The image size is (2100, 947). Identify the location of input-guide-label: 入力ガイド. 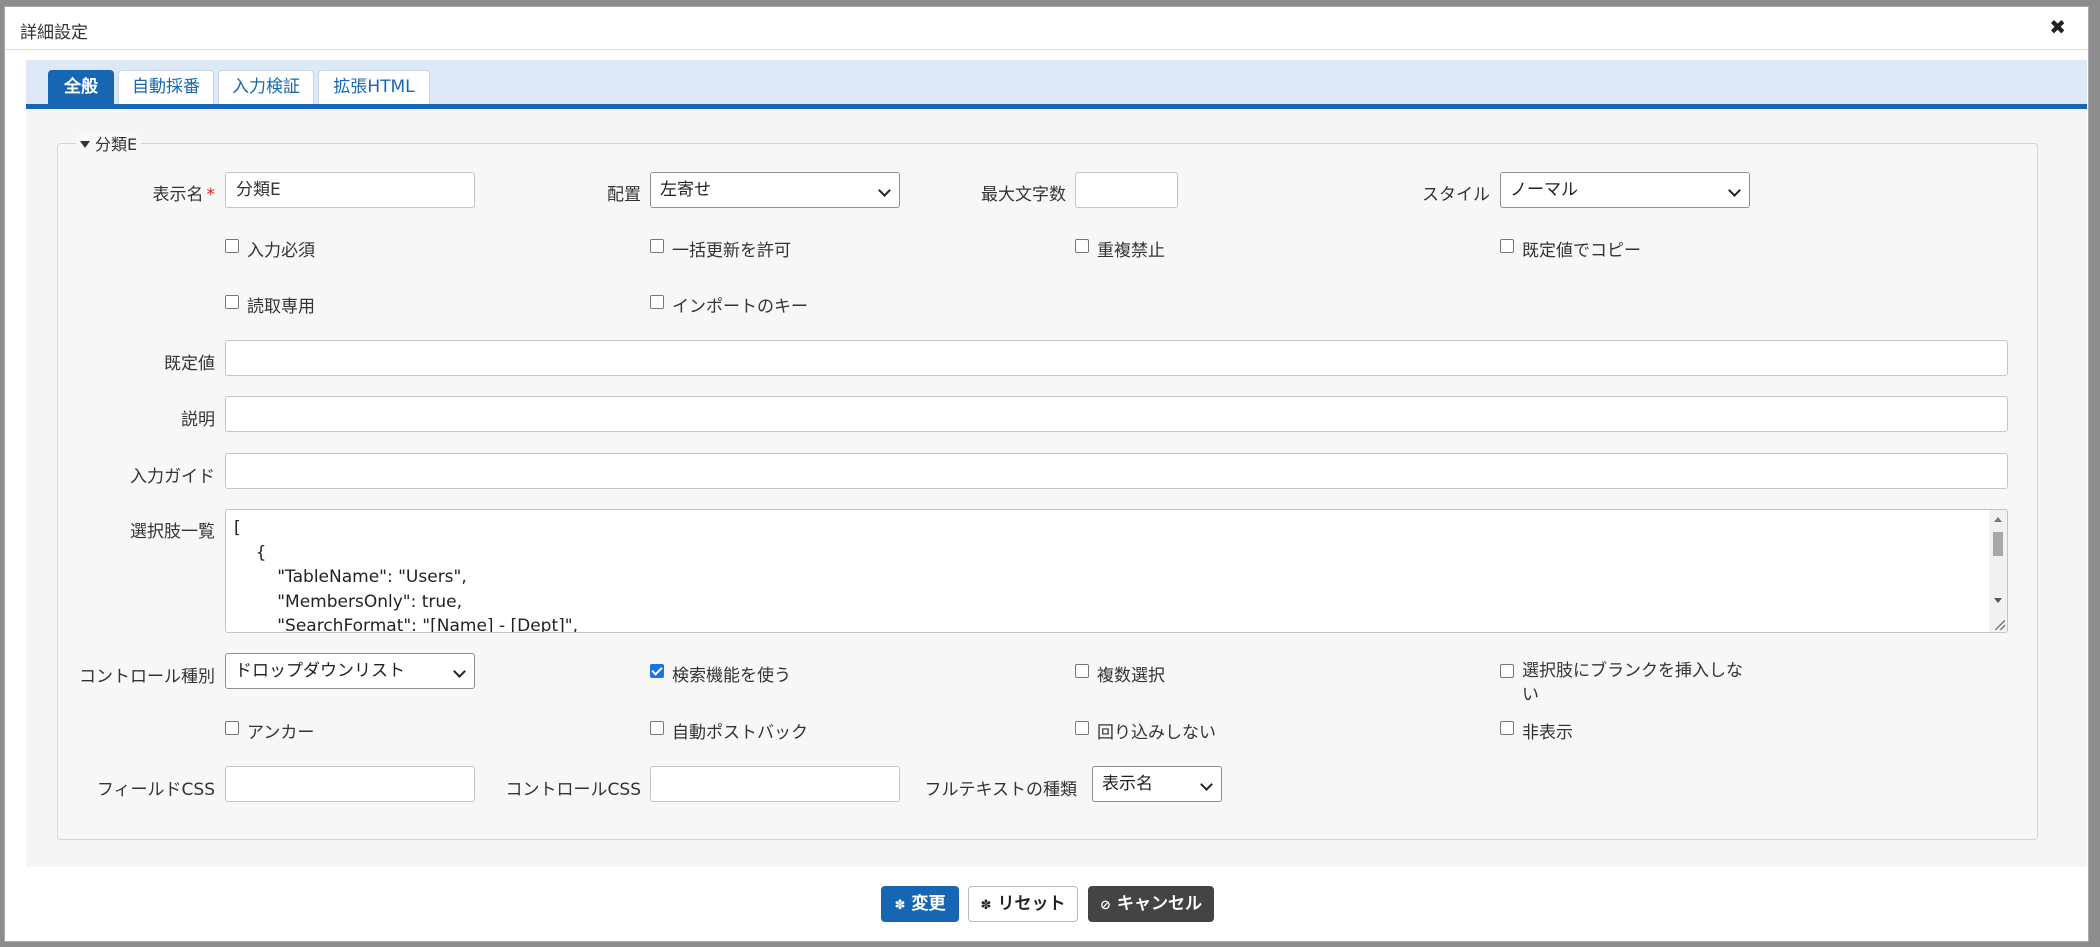
(172, 477).